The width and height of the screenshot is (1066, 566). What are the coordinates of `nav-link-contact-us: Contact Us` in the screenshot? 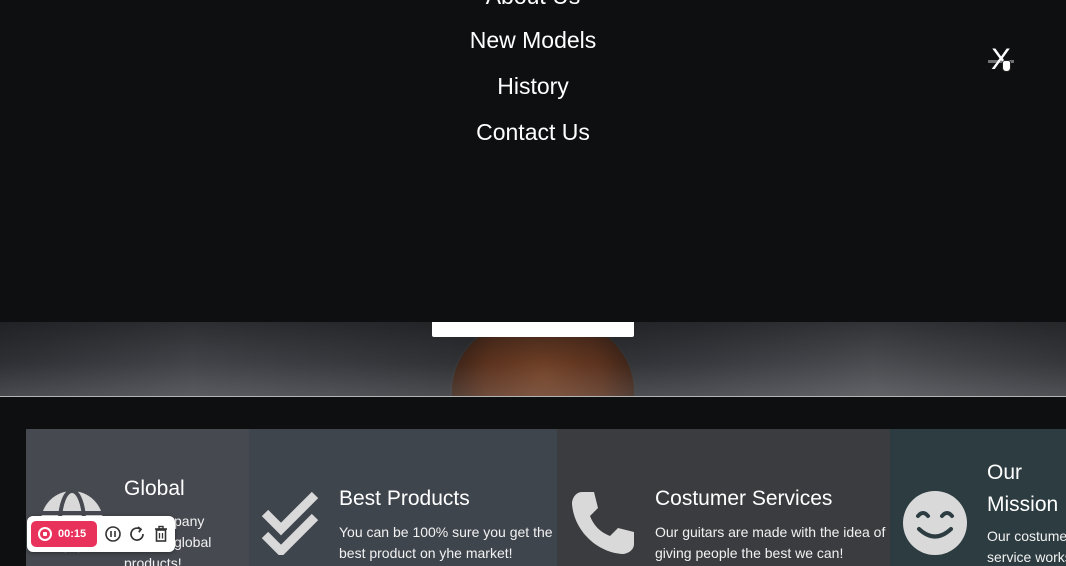 It's located at (533, 132).